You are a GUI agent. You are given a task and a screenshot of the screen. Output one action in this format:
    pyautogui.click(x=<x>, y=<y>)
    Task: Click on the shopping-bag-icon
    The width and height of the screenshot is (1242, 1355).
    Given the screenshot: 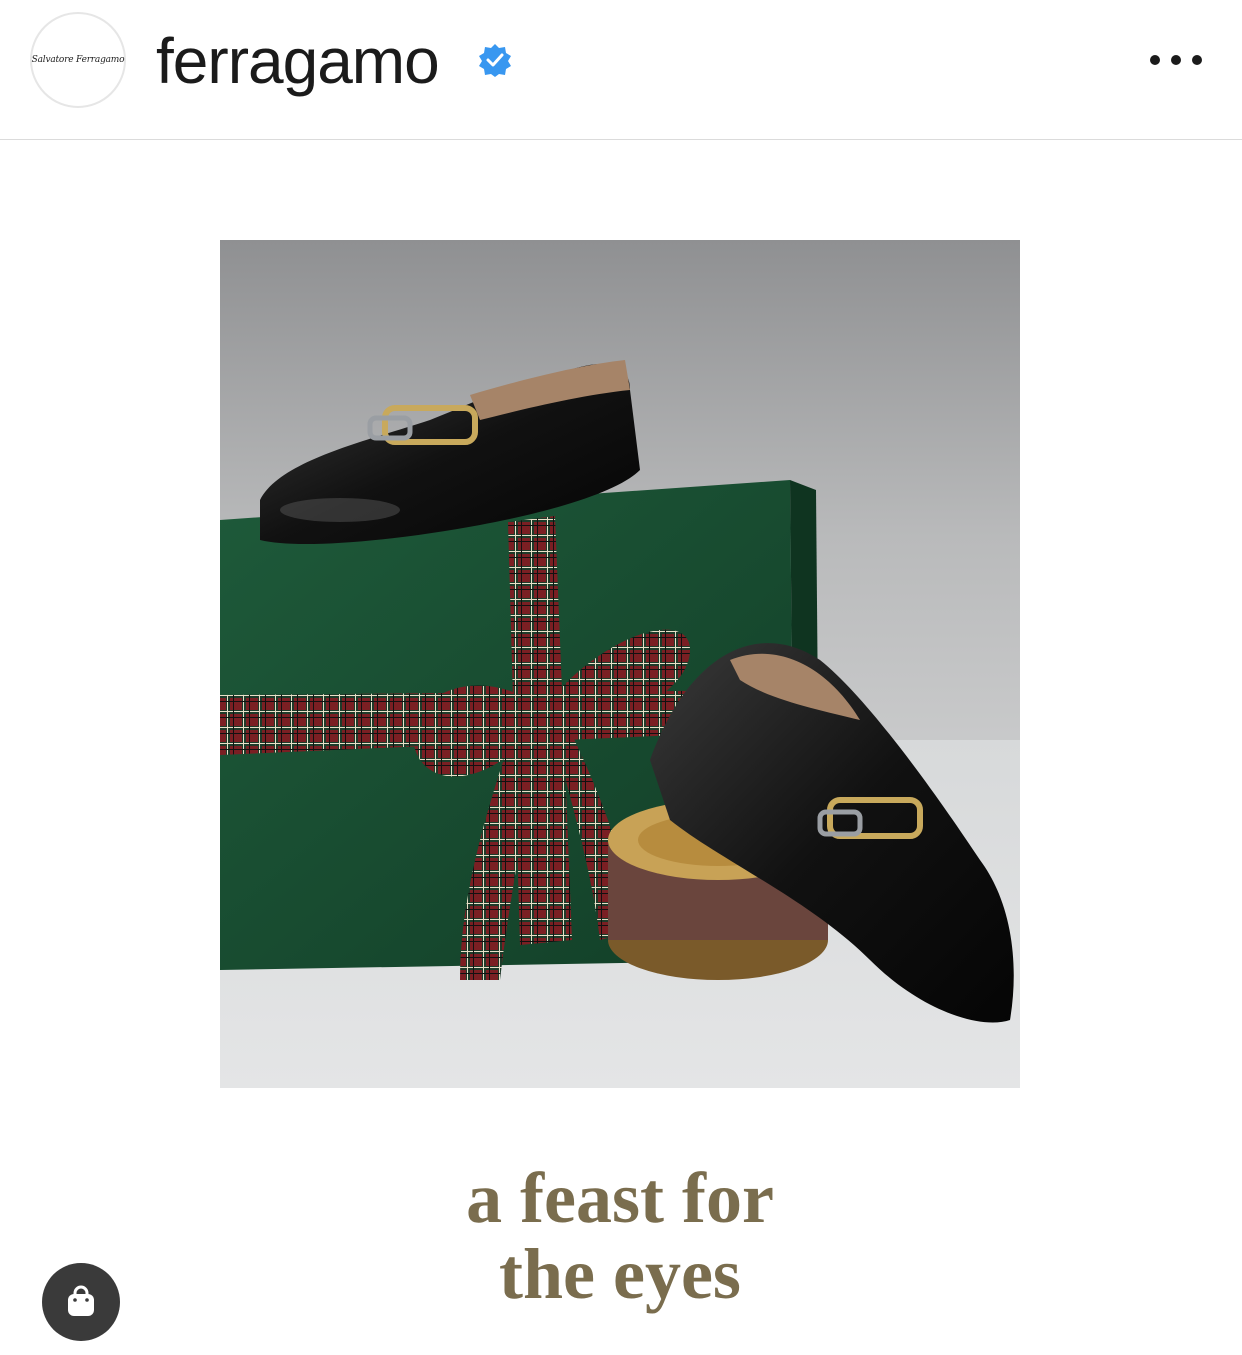 What is the action you would take?
    pyautogui.click(x=81, y=1300)
    